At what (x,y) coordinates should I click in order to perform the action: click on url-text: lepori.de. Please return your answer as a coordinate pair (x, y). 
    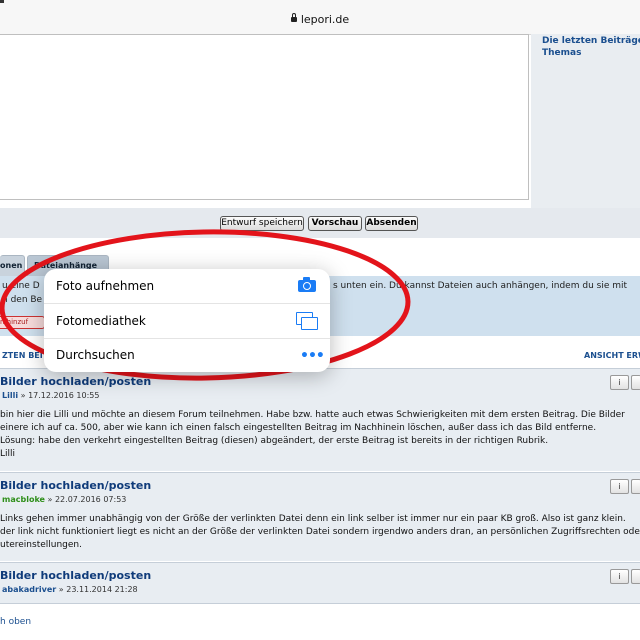
    Looking at the image, I should click on (325, 19).